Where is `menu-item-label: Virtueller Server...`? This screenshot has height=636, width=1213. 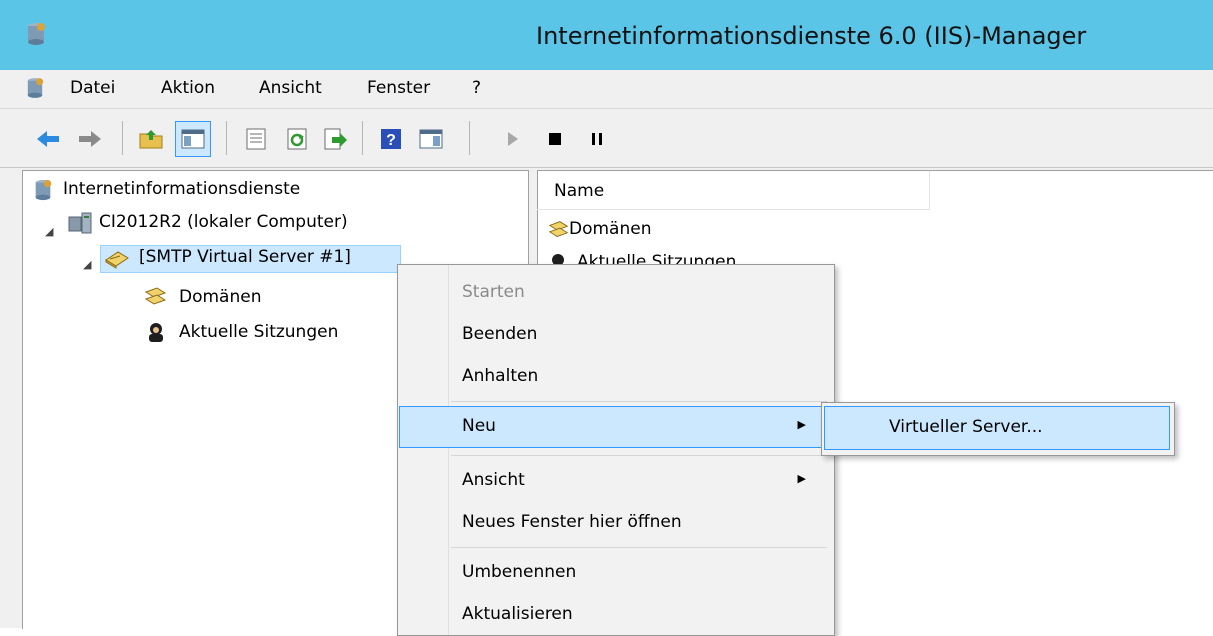 menu-item-label: Virtueller Server... is located at coordinates (966, 427).